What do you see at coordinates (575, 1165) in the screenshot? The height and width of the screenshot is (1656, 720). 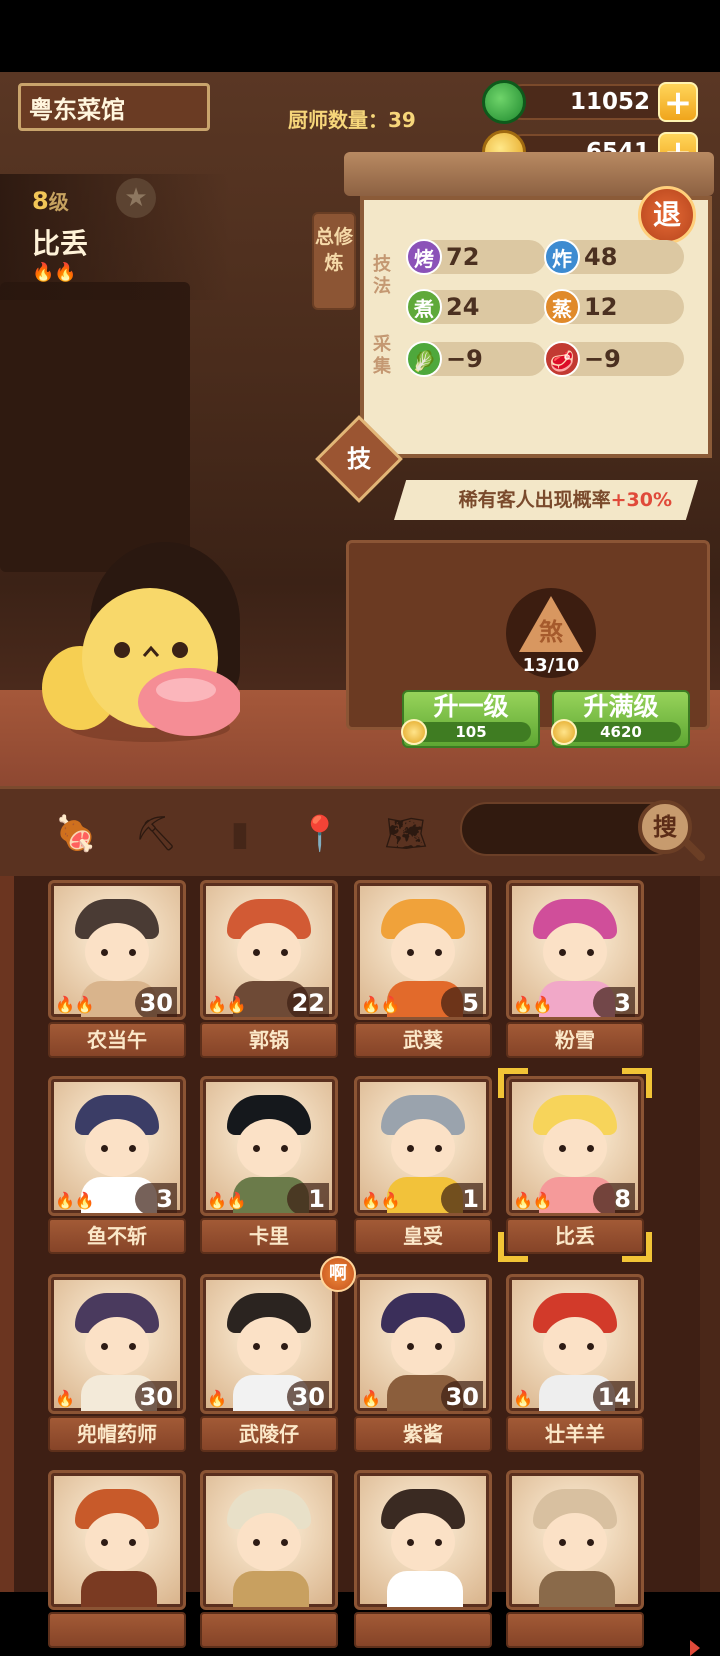 I see `chef-card: 🔥🔥 8 比丢` at bounding box center [575, 1165].